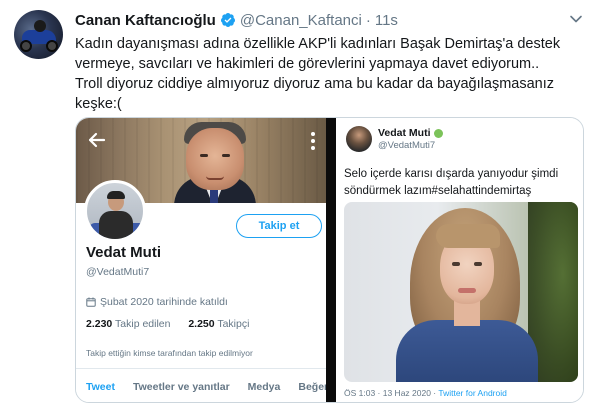 The image size is (599, 408). I want to click on joined-date: Şubat 2020 tarihinde katıldı, so click(164, 302).